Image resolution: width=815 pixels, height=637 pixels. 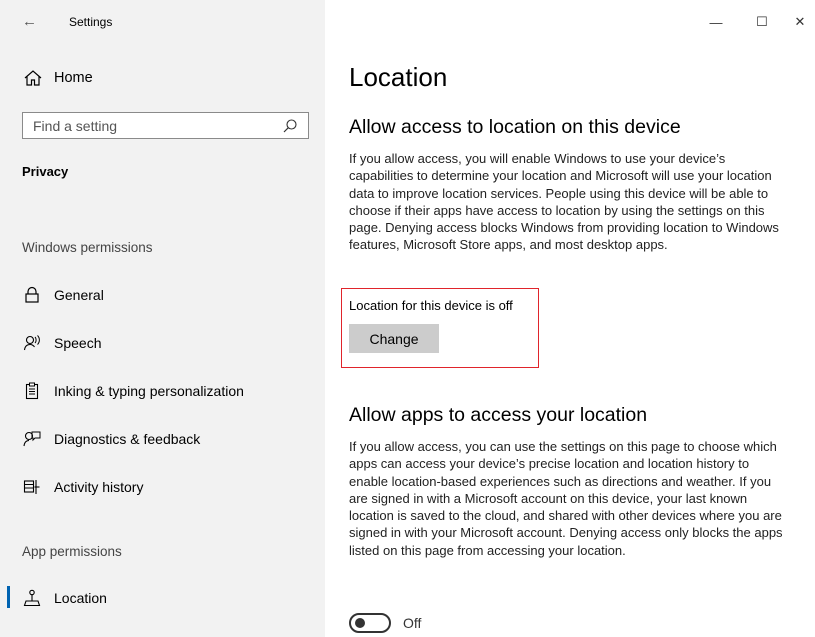 I want to click on device-location-status: Location for this device is off, so click(x=431, y=305).